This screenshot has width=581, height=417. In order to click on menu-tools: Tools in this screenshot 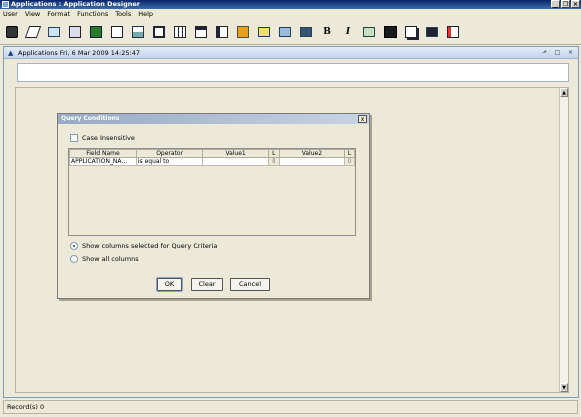, I will do `click(123, 14)`.